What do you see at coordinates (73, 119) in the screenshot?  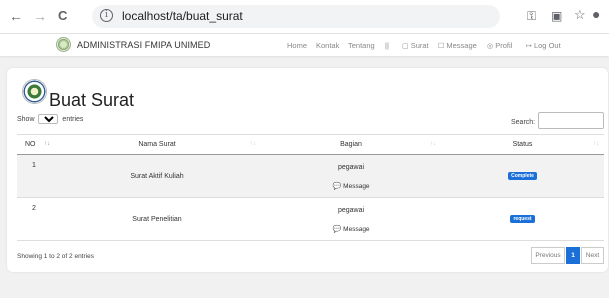 I see `entries-label: entries` at bounding box center [73, 119].